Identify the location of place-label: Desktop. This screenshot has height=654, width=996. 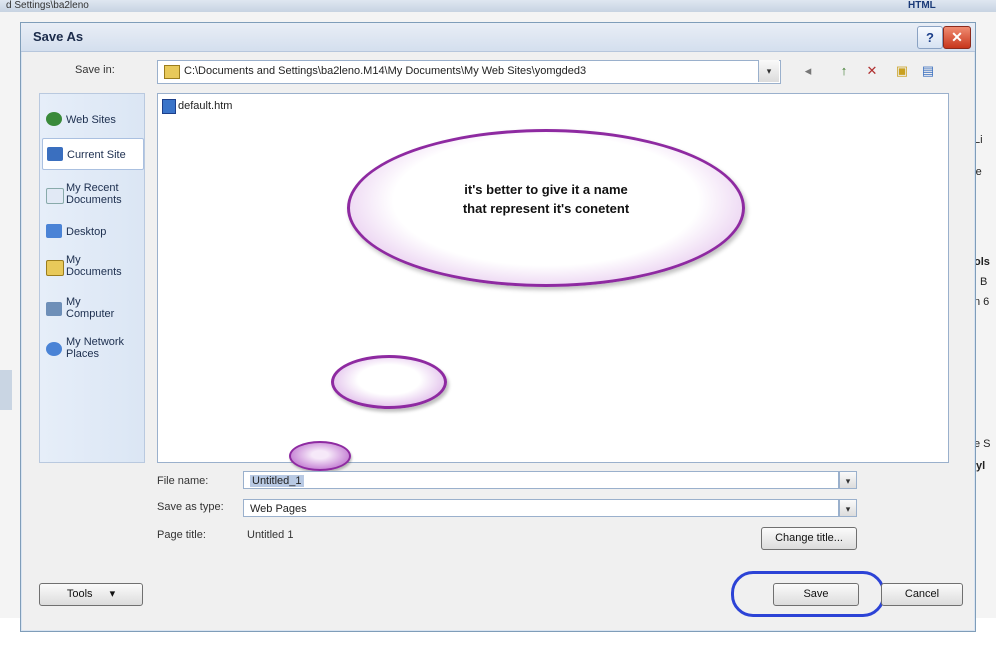
(86, 232).